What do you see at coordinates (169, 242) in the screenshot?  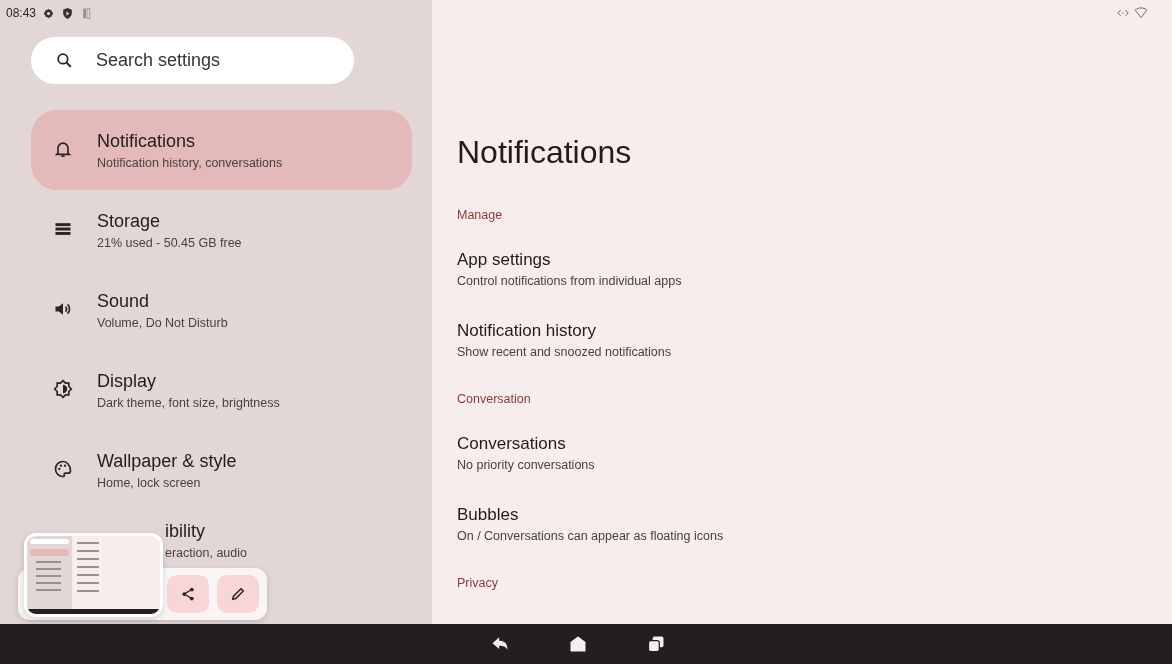 I see `item-subtitle: 21% used - 50.45 GB free` at bounding box center [169, 242].